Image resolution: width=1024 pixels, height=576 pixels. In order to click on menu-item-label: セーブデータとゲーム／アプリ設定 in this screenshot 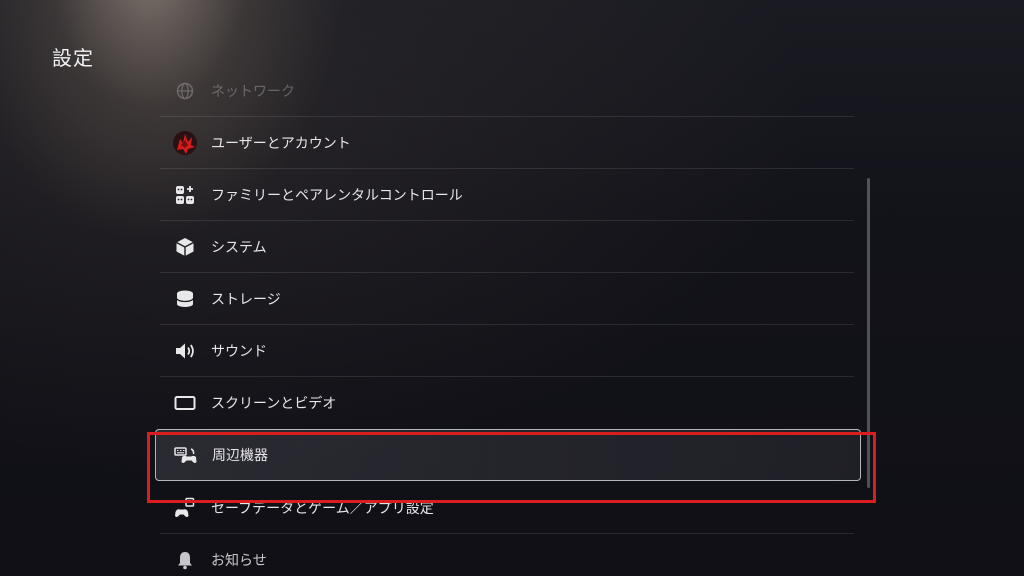, I will do `click(322, 508)`.